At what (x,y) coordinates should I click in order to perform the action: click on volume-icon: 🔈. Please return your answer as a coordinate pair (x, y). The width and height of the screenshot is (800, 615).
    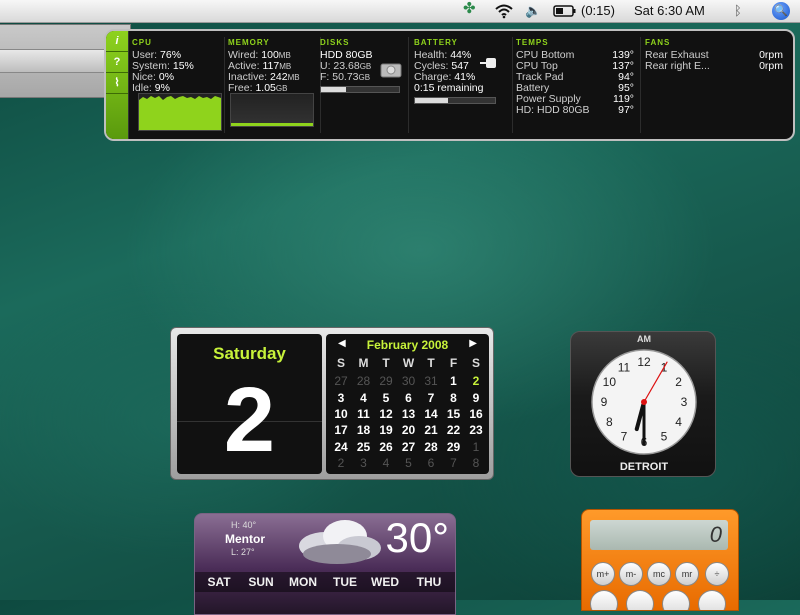
    Looking at the image, I should click on (533, 11).